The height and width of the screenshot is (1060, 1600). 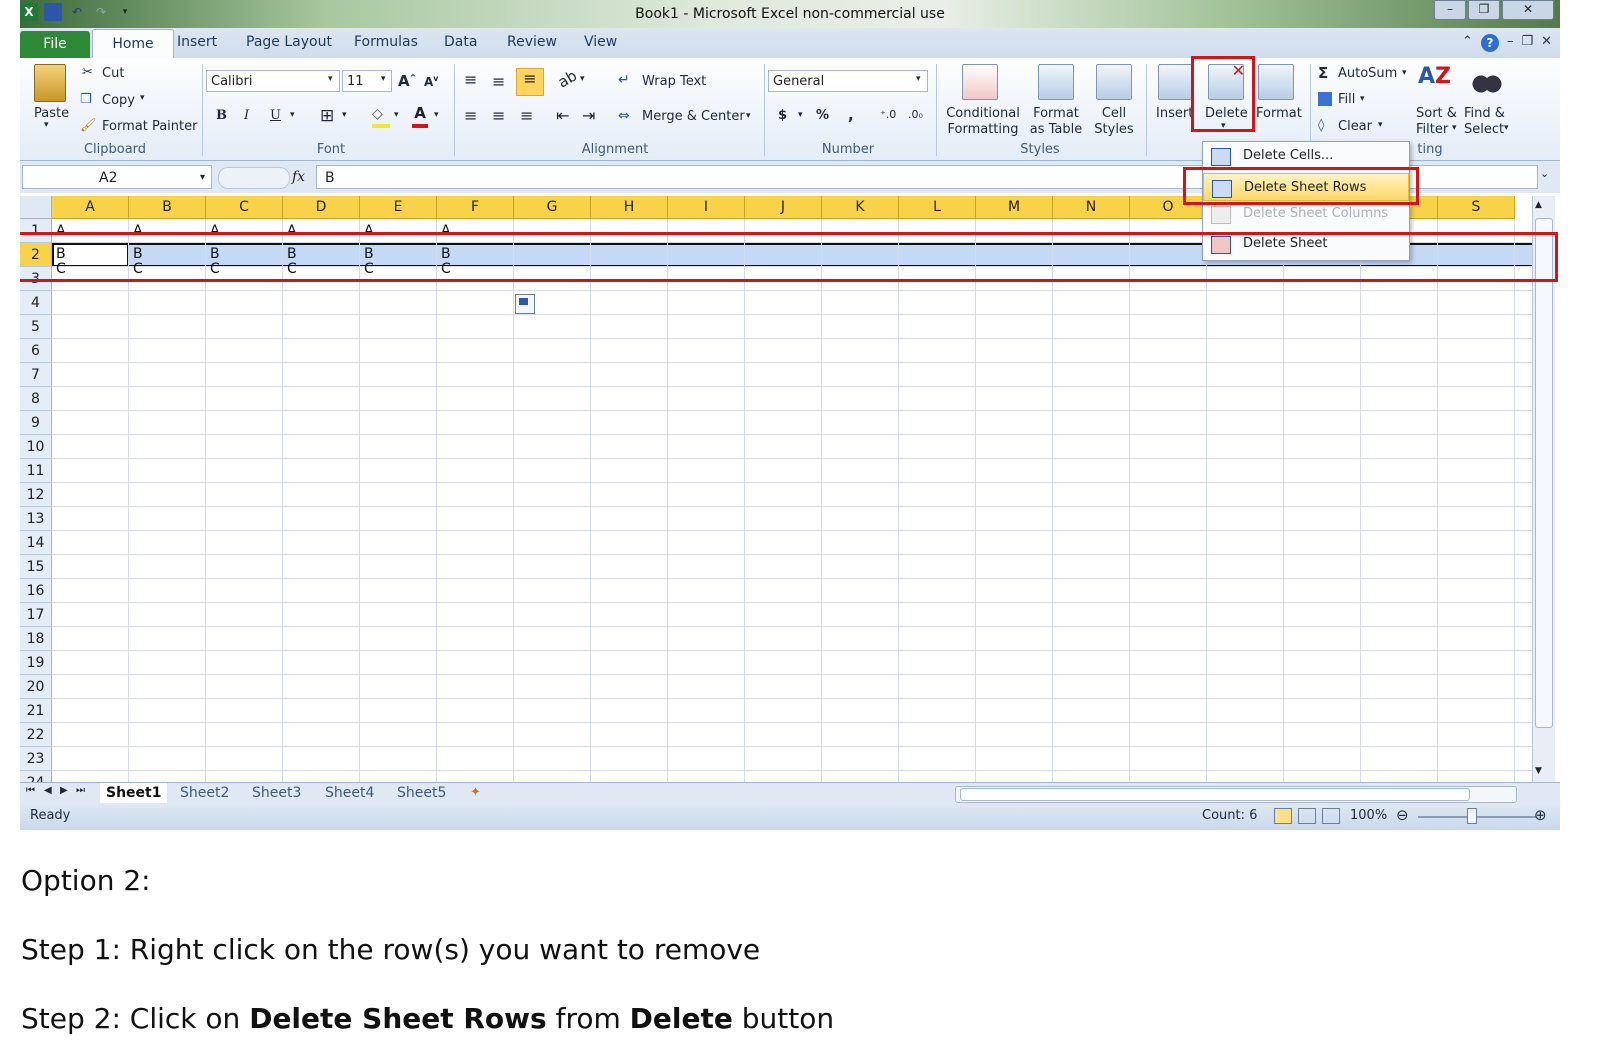 What do you see at coordinates (800, 115) in the screenshot?
I see `currency-dropdown-icon: ▾` at bounding box center [800, 115].